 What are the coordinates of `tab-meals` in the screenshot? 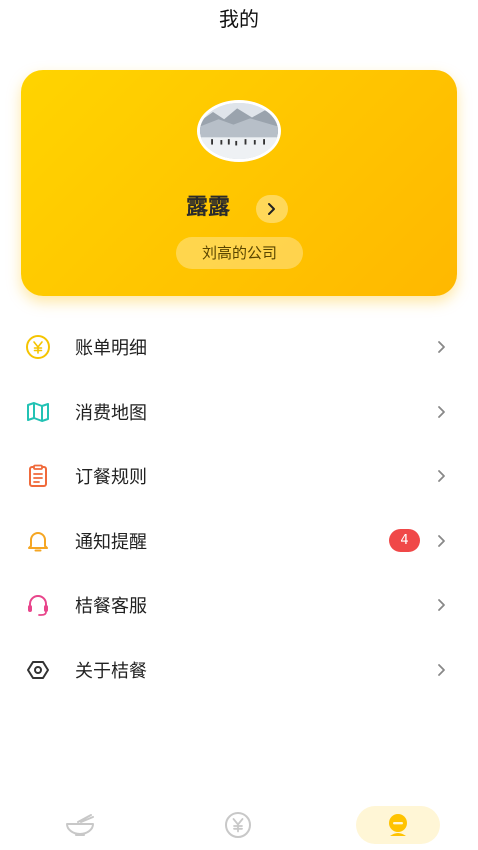 It's located at (80, 825).